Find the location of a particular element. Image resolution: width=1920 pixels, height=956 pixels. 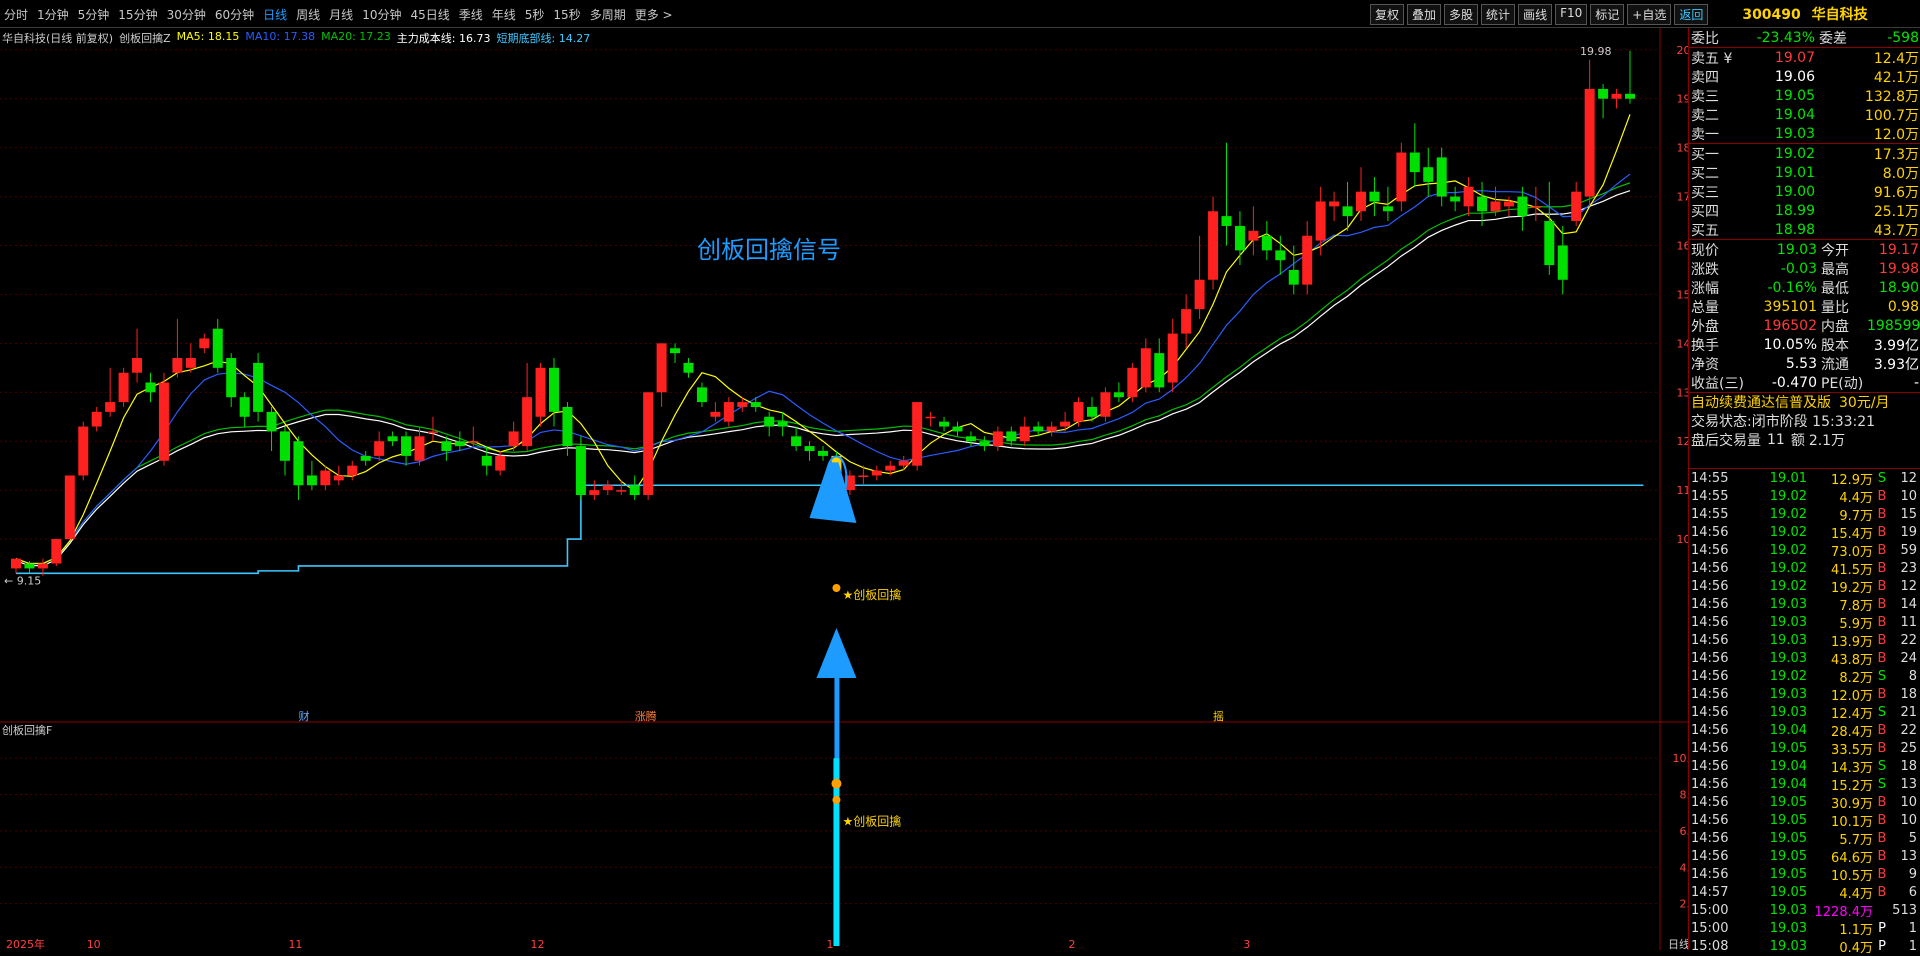

quote-label: 总量 is located at coordinates (1705, 307).